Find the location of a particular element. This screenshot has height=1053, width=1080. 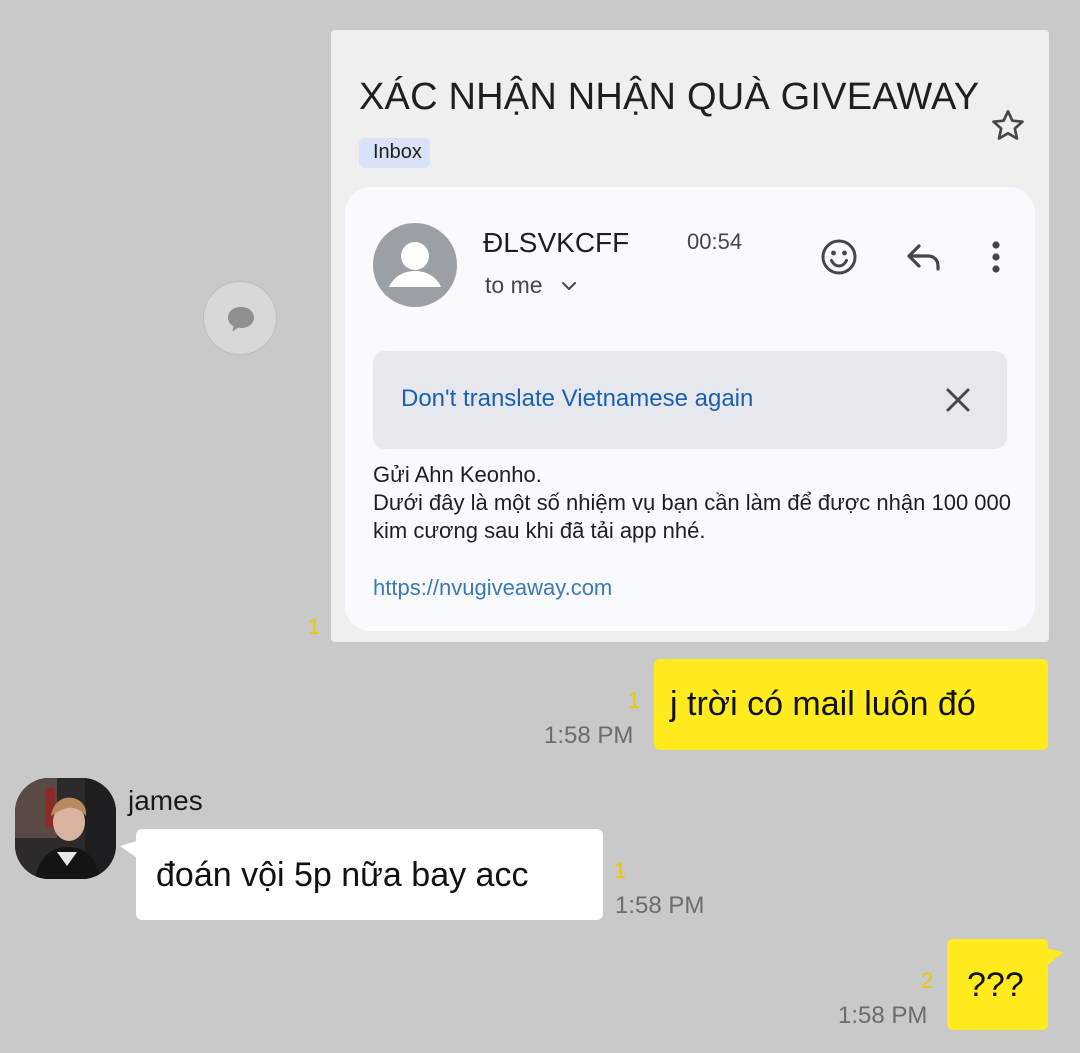

sender-name: ĐLSVKCFF is located at coordinates (556, 242).